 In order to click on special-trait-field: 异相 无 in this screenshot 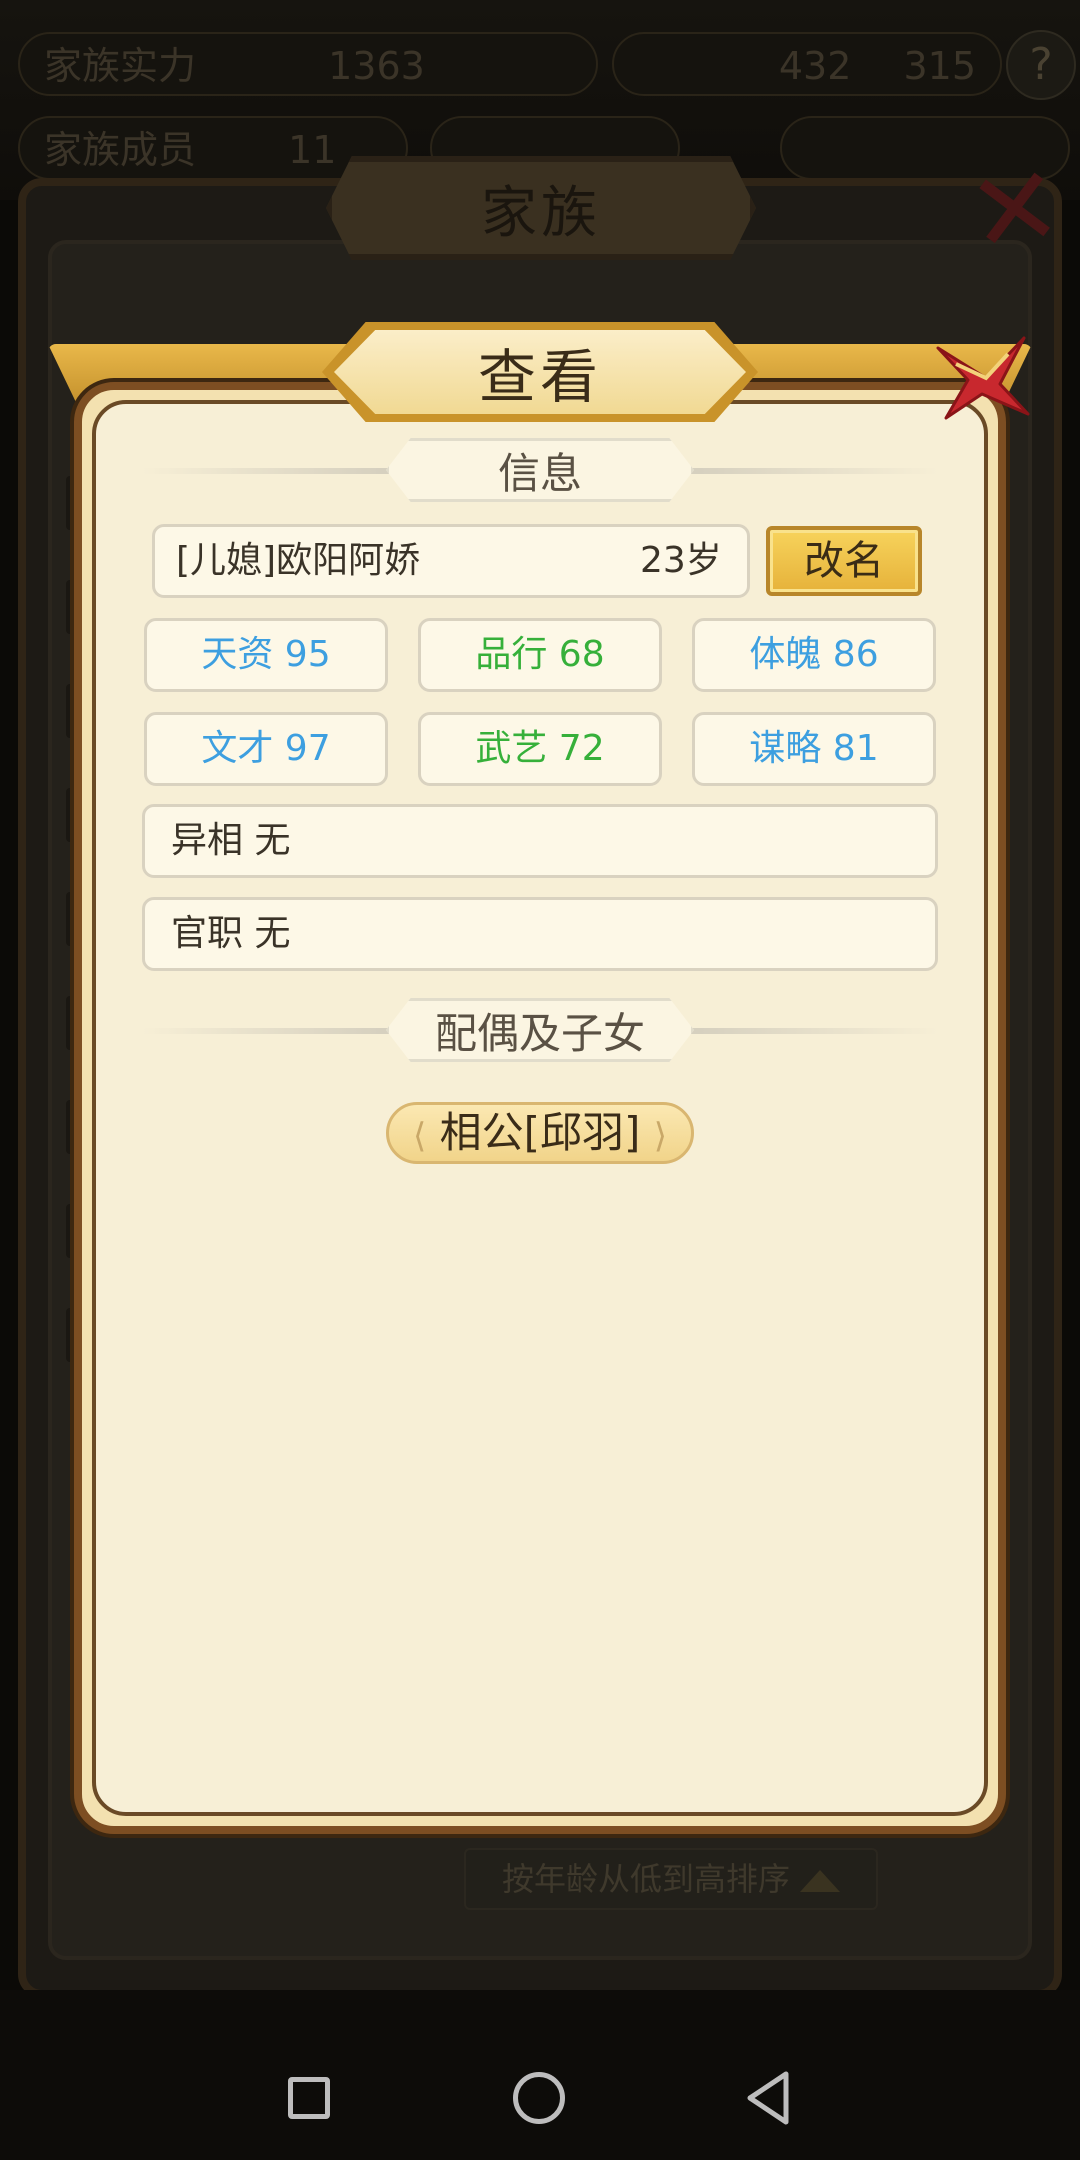, I will do `click(540, 841)`.